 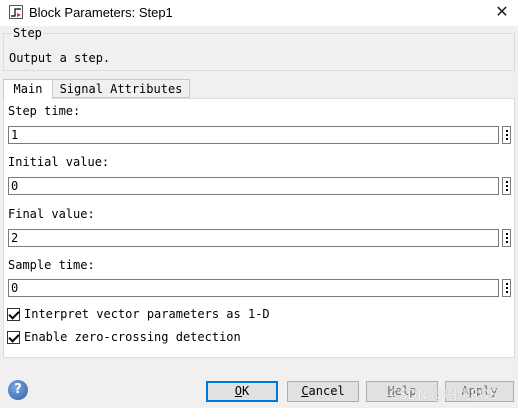 I want to click on sample-time-label: Sample time:, so click(x=51, y=265).